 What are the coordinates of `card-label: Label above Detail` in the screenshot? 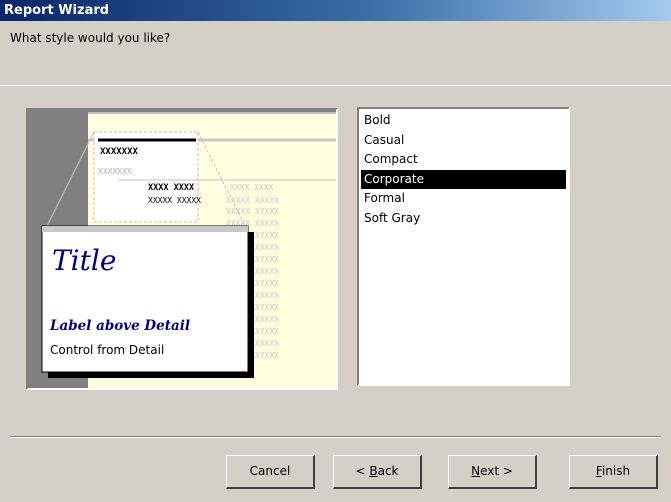 It's located at (119, 326).